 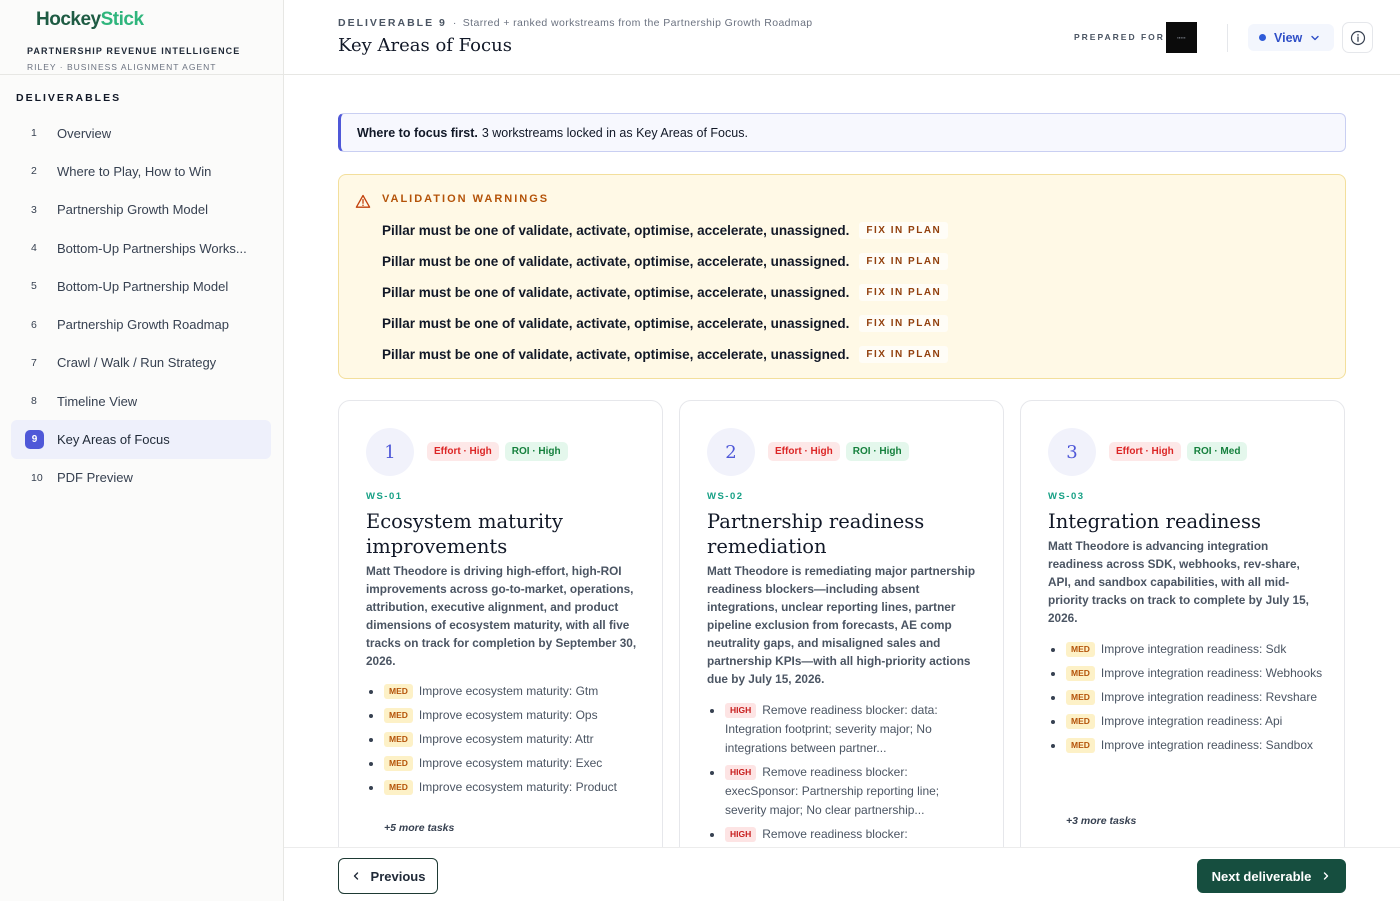 I want to click on sidebar-item-number-text: 10, so click(x=37, y=477).